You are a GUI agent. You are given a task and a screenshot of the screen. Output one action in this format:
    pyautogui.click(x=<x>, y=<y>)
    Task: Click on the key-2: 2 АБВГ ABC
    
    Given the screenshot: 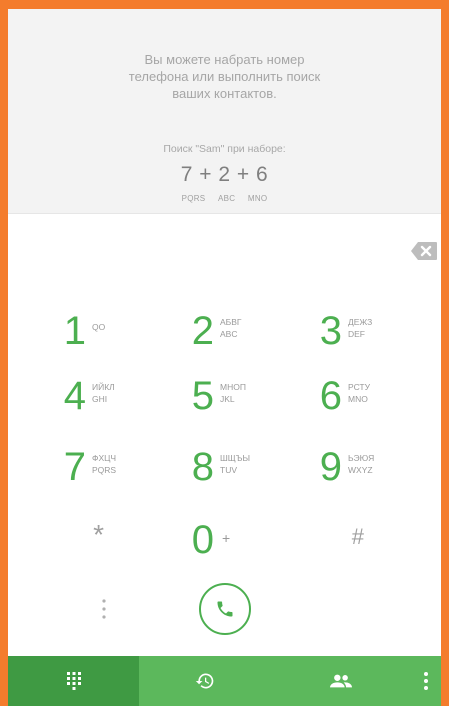 What is the action you would take?
    pyautogui.click(x=218, y=335)
    